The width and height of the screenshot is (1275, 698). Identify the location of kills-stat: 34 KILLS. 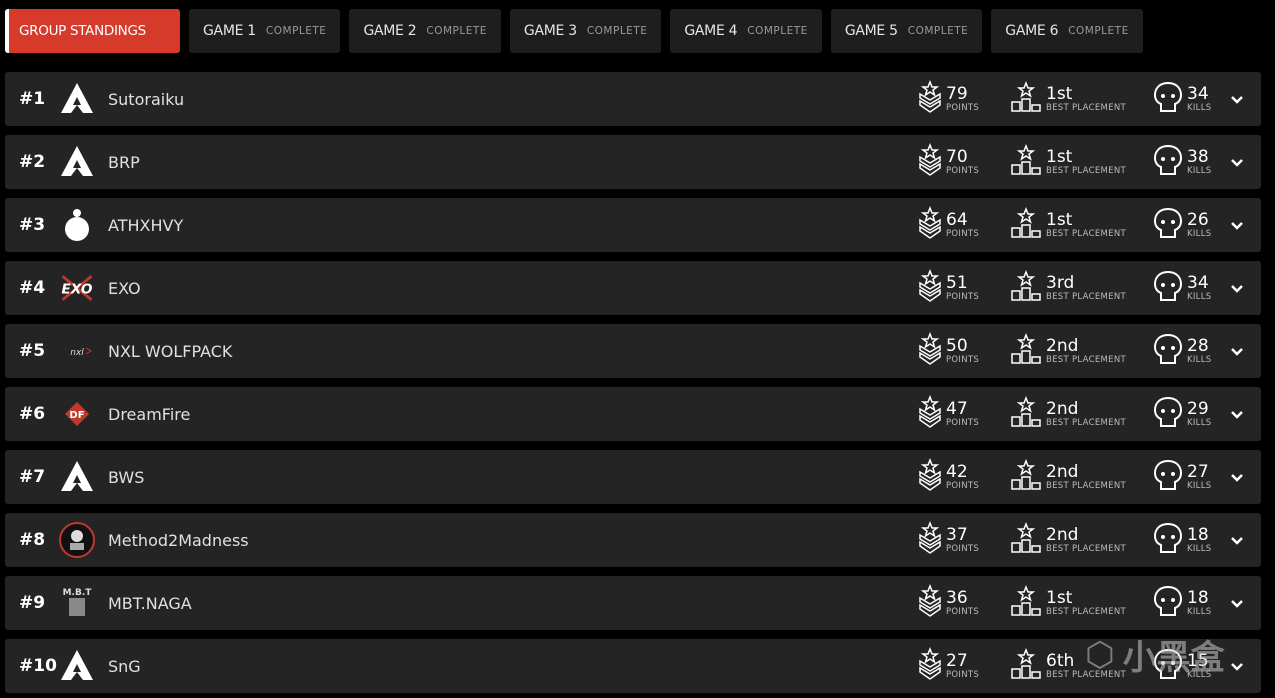
(1182, 288).